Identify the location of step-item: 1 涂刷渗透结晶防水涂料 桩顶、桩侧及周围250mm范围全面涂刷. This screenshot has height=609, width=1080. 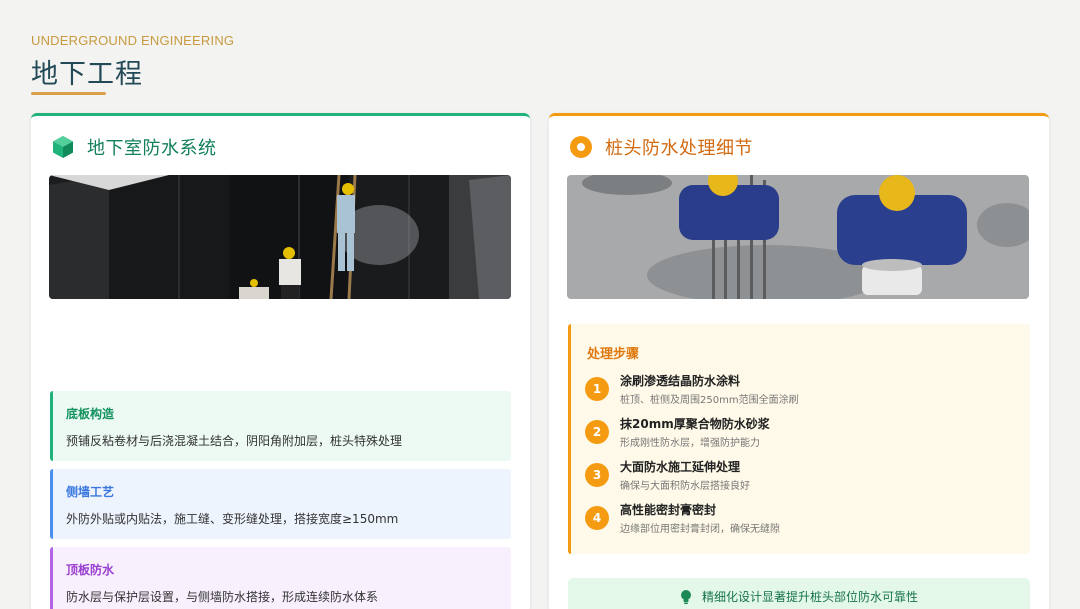
(692, 390).